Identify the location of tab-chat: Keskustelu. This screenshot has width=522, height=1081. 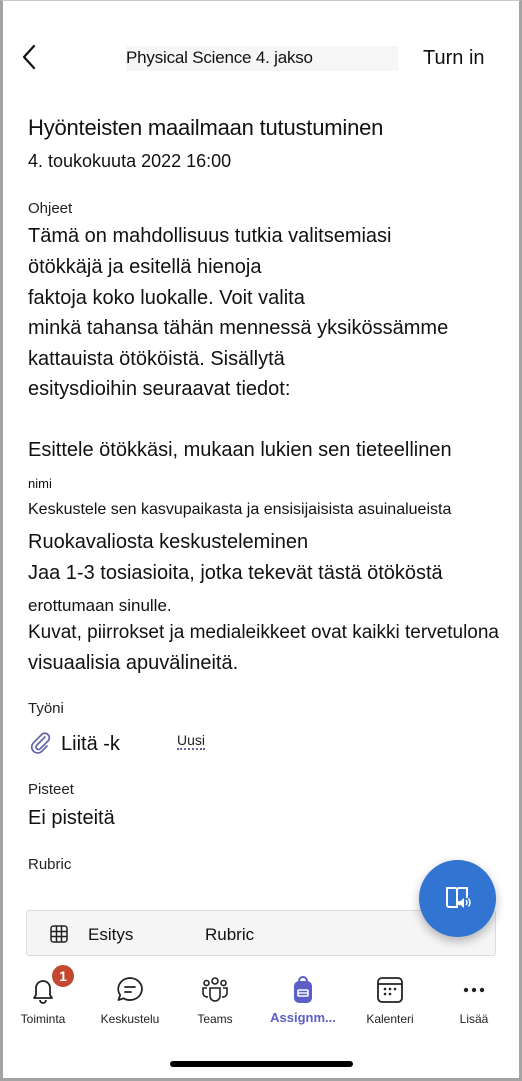
(130, 997).